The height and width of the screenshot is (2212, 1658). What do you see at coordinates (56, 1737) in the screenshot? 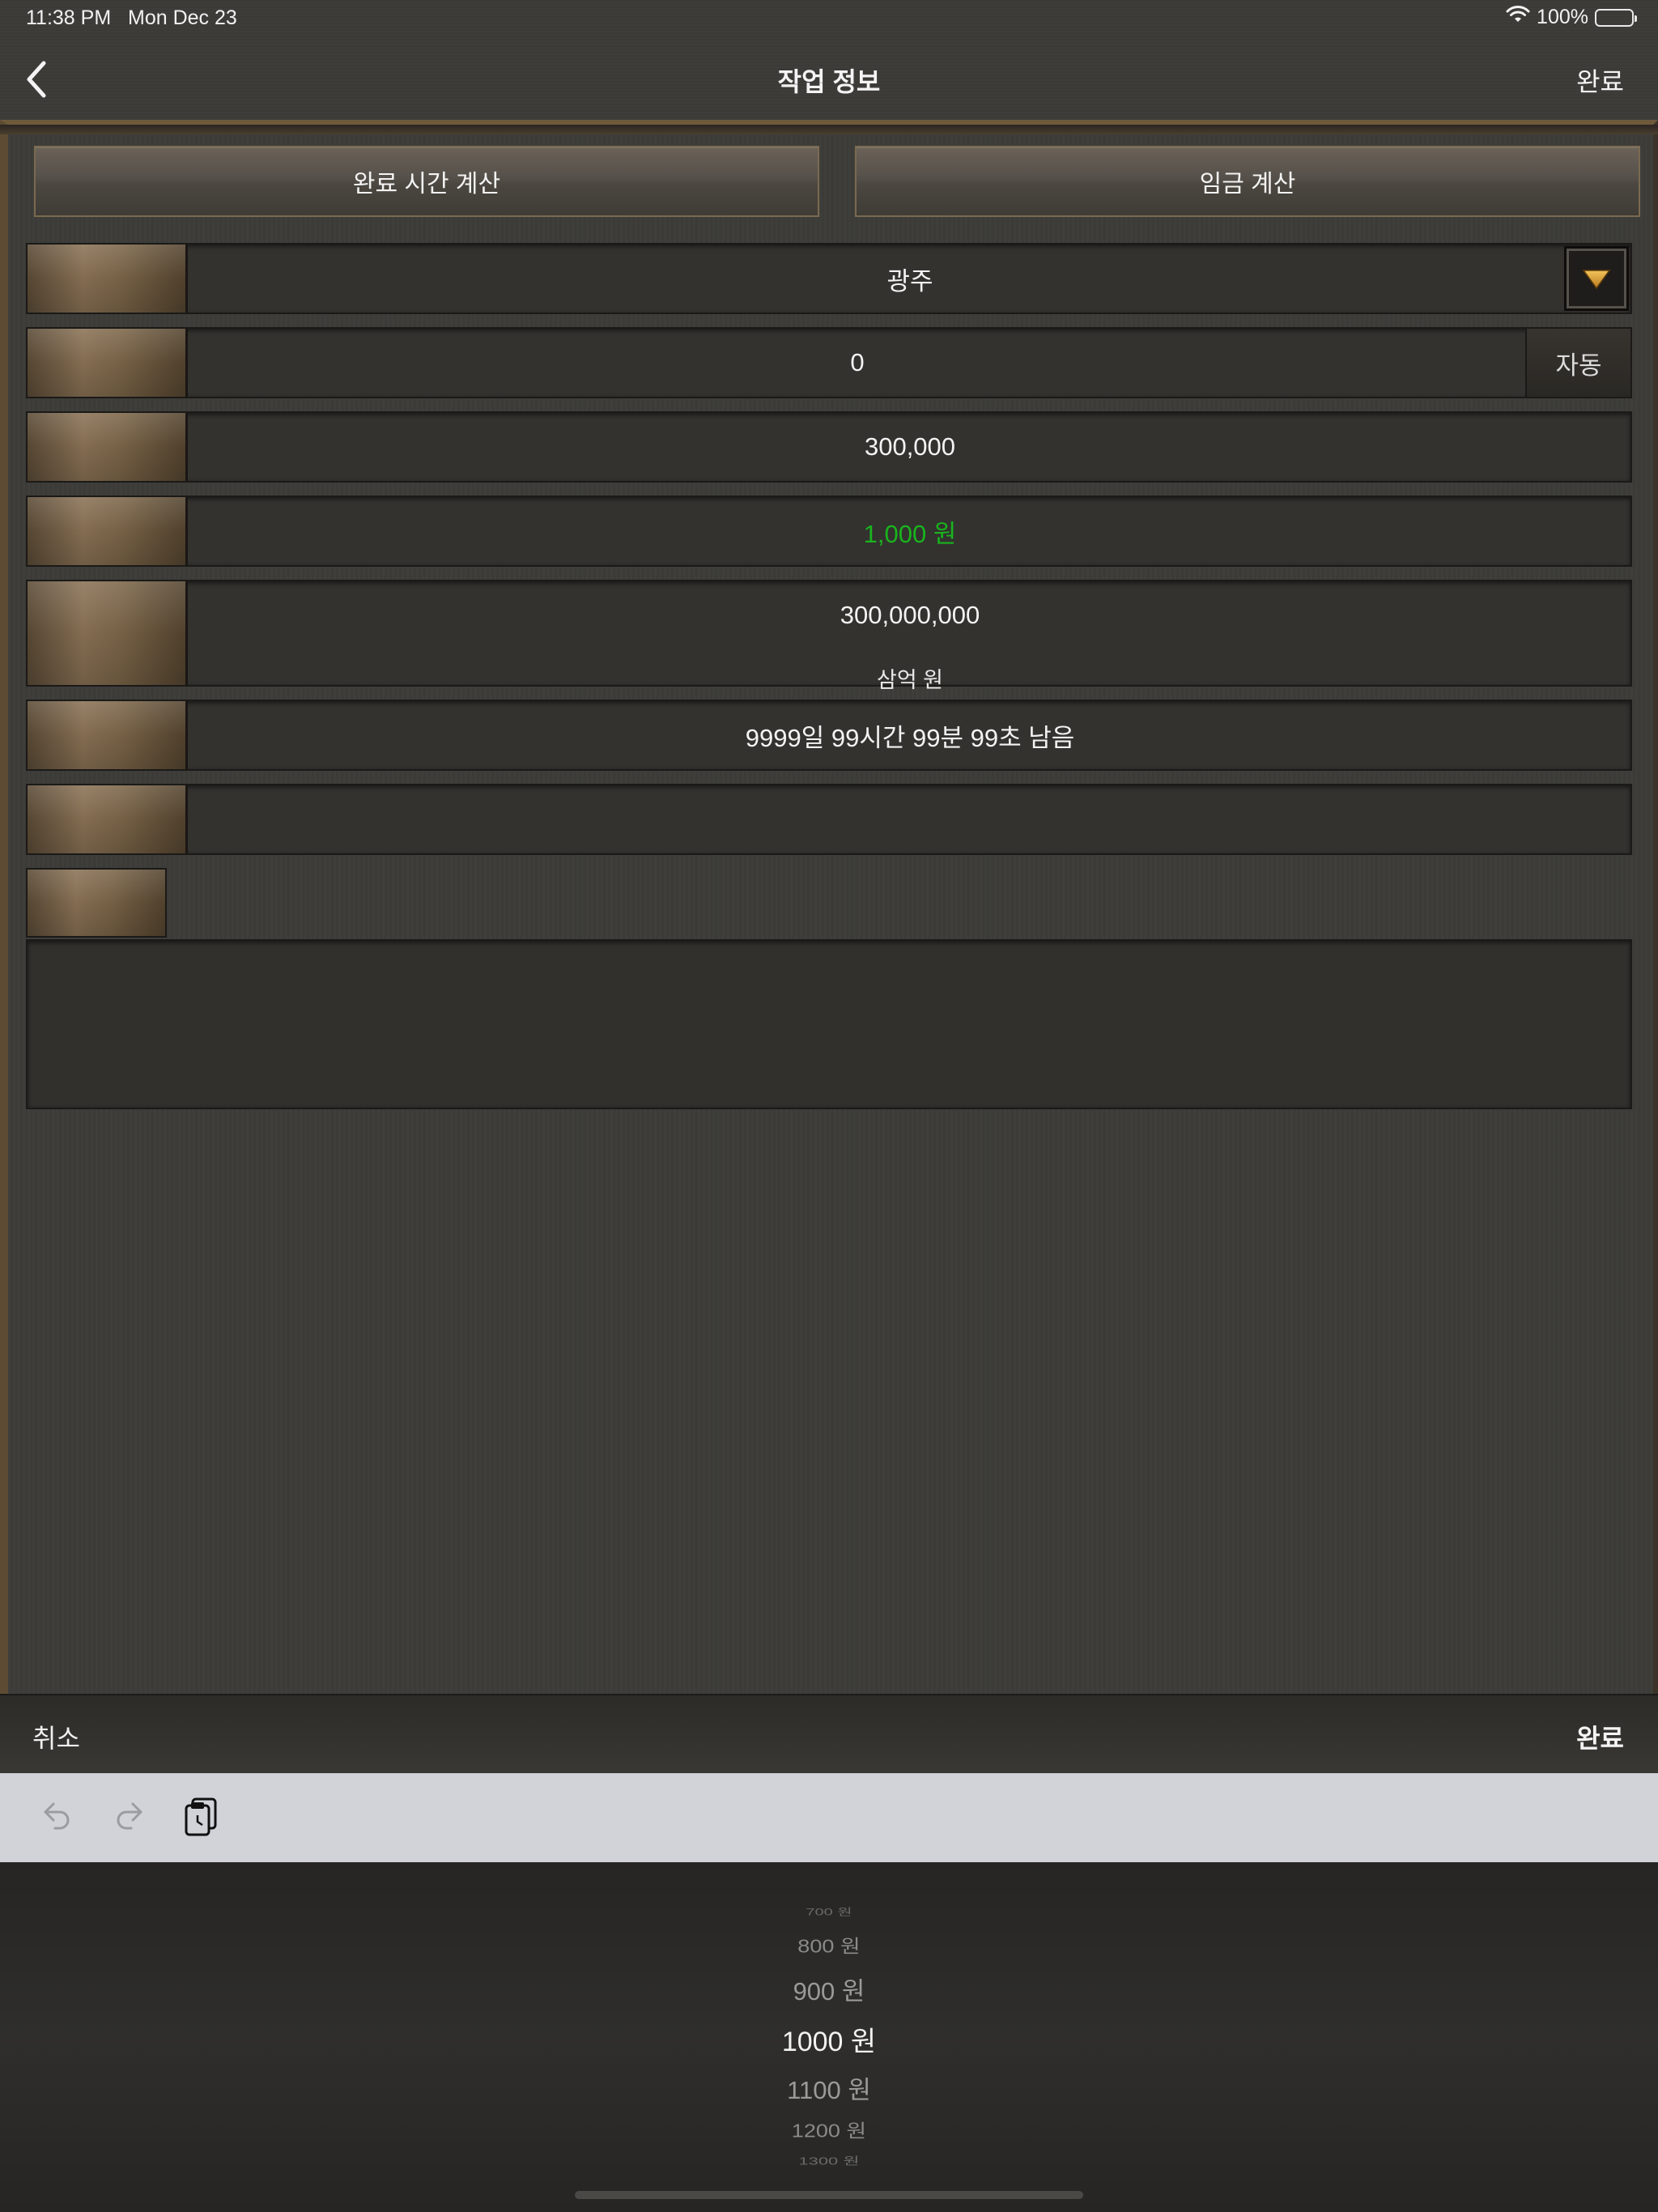
I see `picker-cancel-button: 취소` at bounding box center [56, 1737].